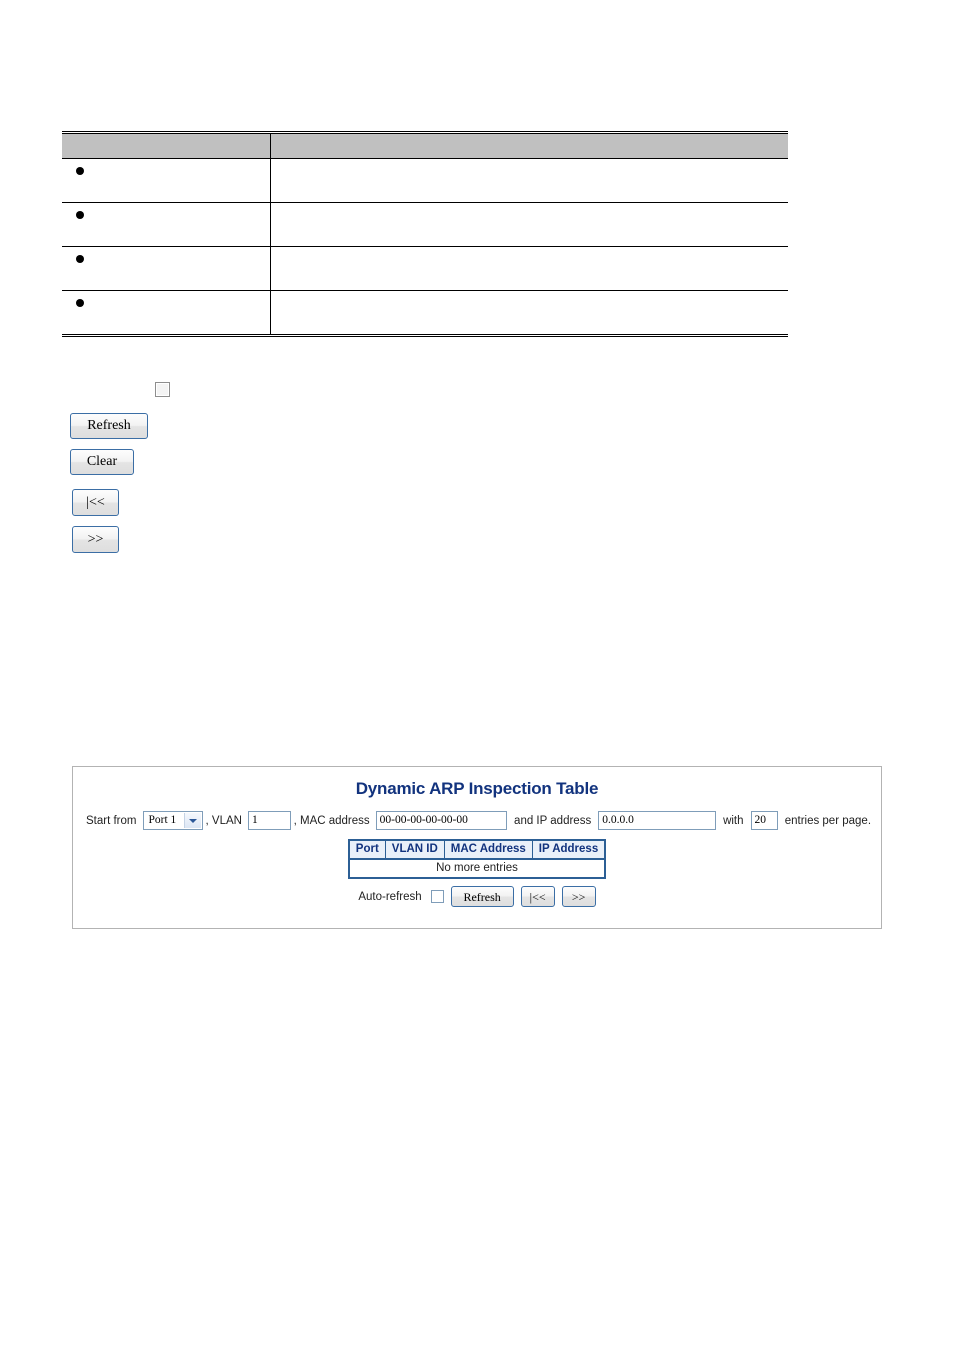 This screenshot has width=954, height=1350. Describe the element at coordinates (578, 896) in the screenshot. I see `next-page-button: >>` at that location.